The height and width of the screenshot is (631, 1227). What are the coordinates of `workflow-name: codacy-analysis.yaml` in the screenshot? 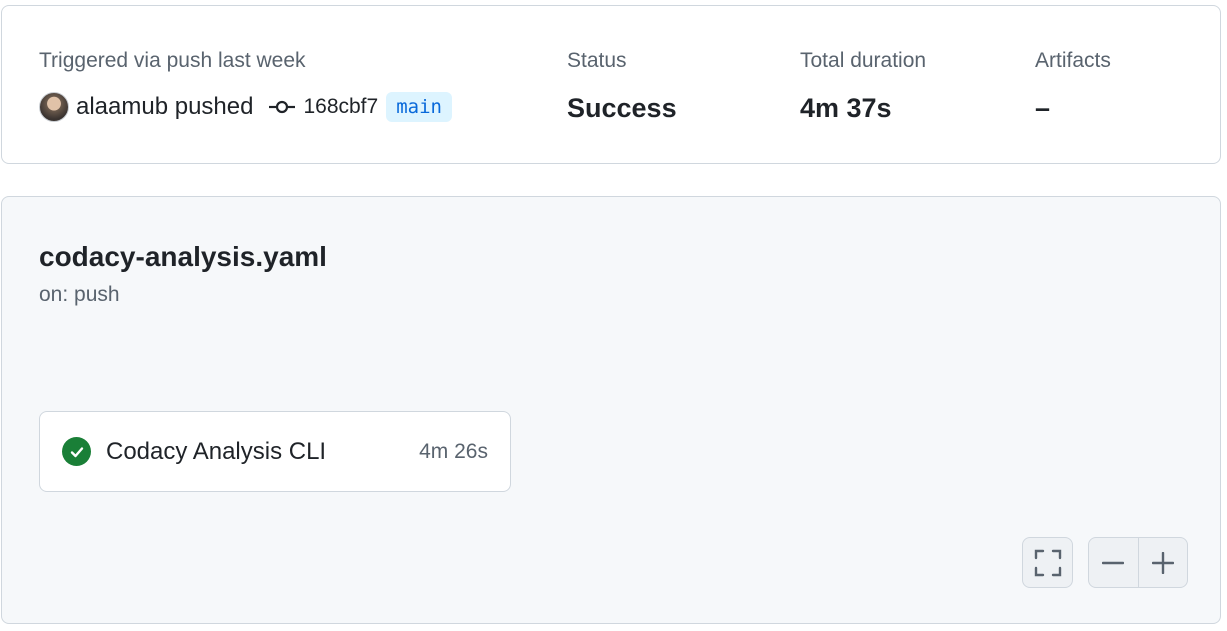 It's located at (183, 256).